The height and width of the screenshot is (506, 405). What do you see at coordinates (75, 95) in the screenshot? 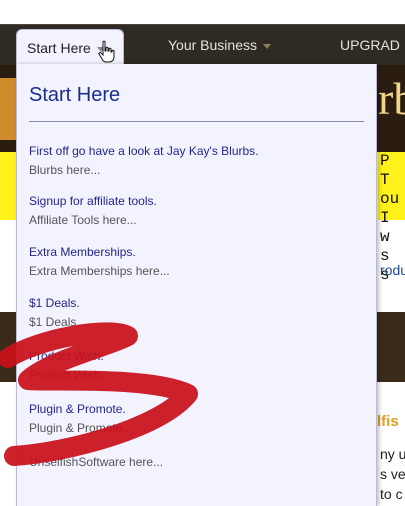
I see `dropdown-title: Start Here` at bounding box center [75, 95].